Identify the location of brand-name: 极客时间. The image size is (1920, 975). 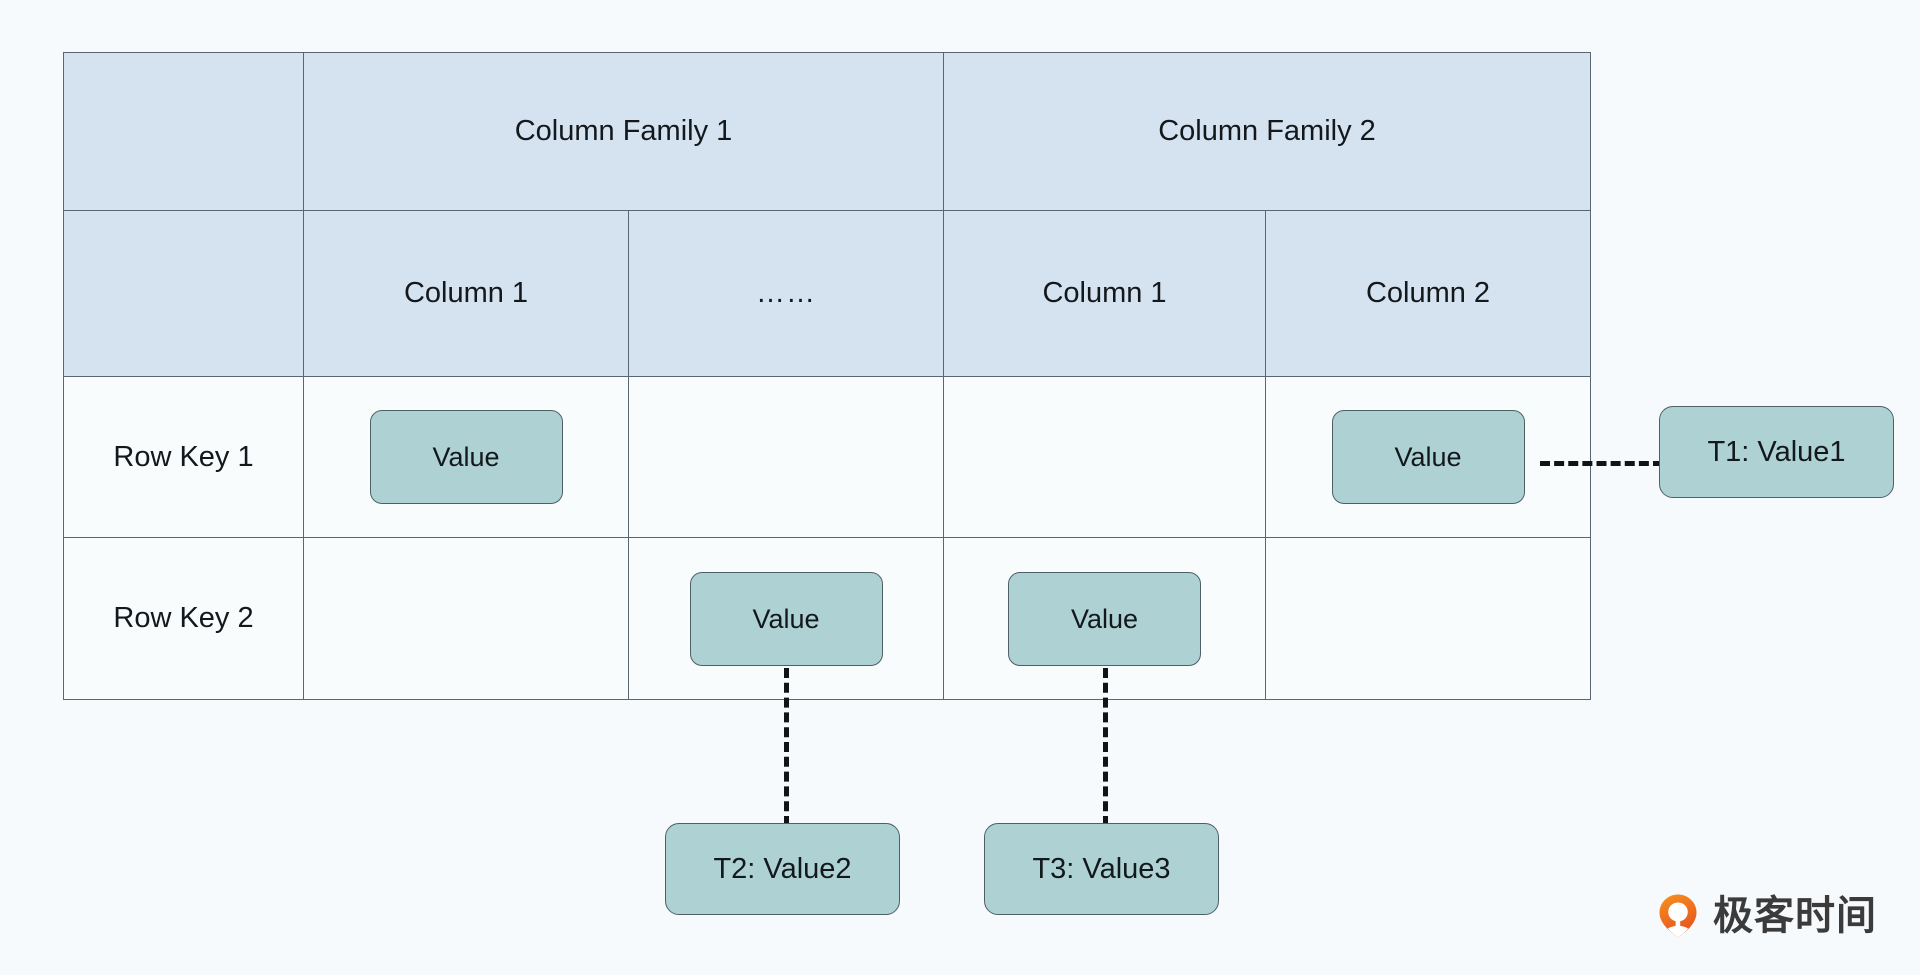
(1795, 916).